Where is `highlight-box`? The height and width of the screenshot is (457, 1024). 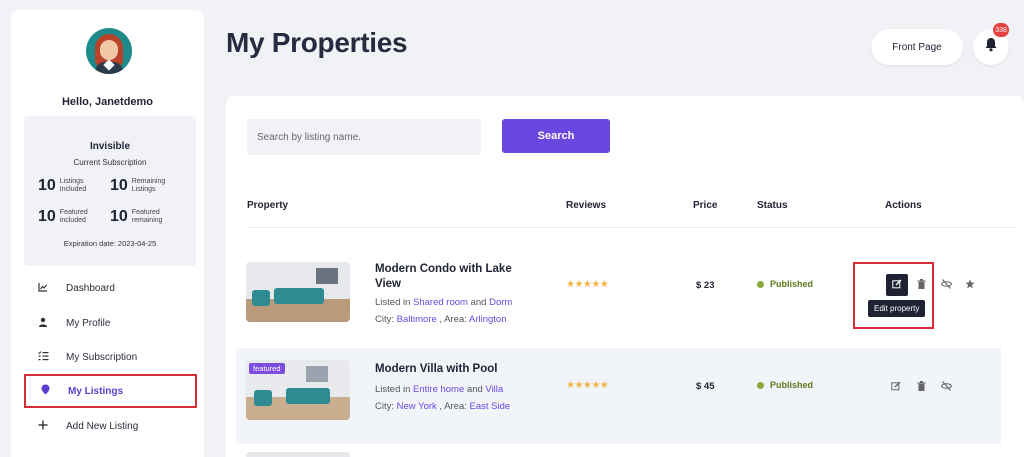 highlight-box is located at coordinates (893, 295).